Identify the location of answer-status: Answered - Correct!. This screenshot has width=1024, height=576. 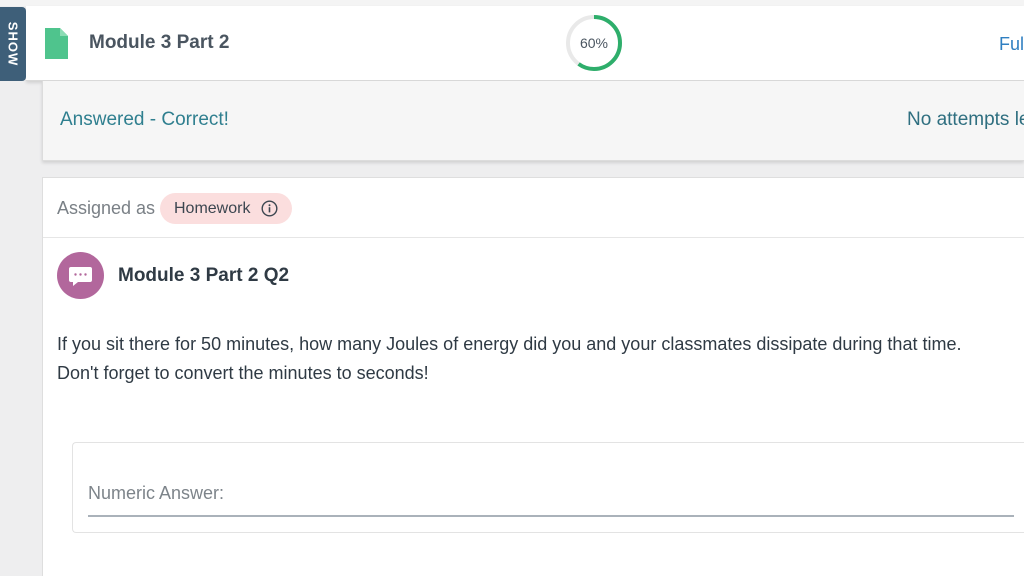
(144, 119).